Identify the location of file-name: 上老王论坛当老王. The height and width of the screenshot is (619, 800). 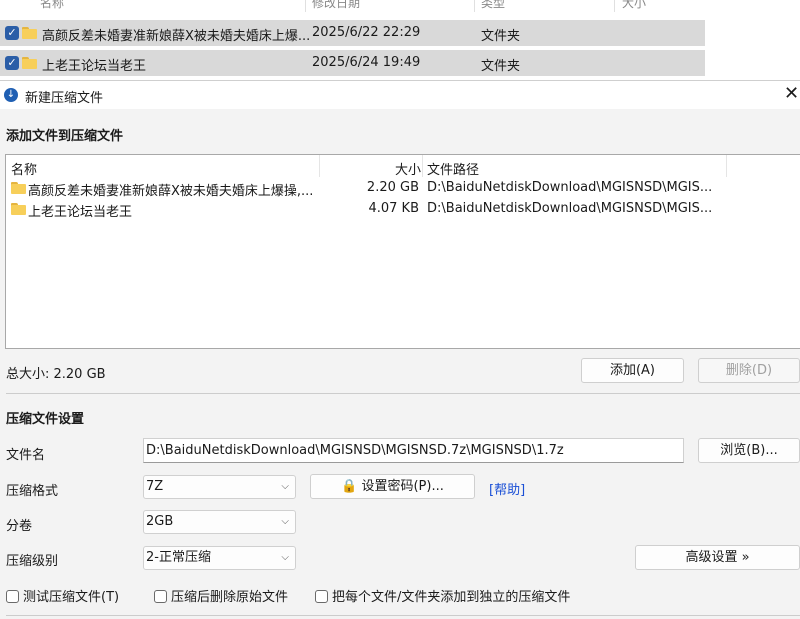
(80, 212).